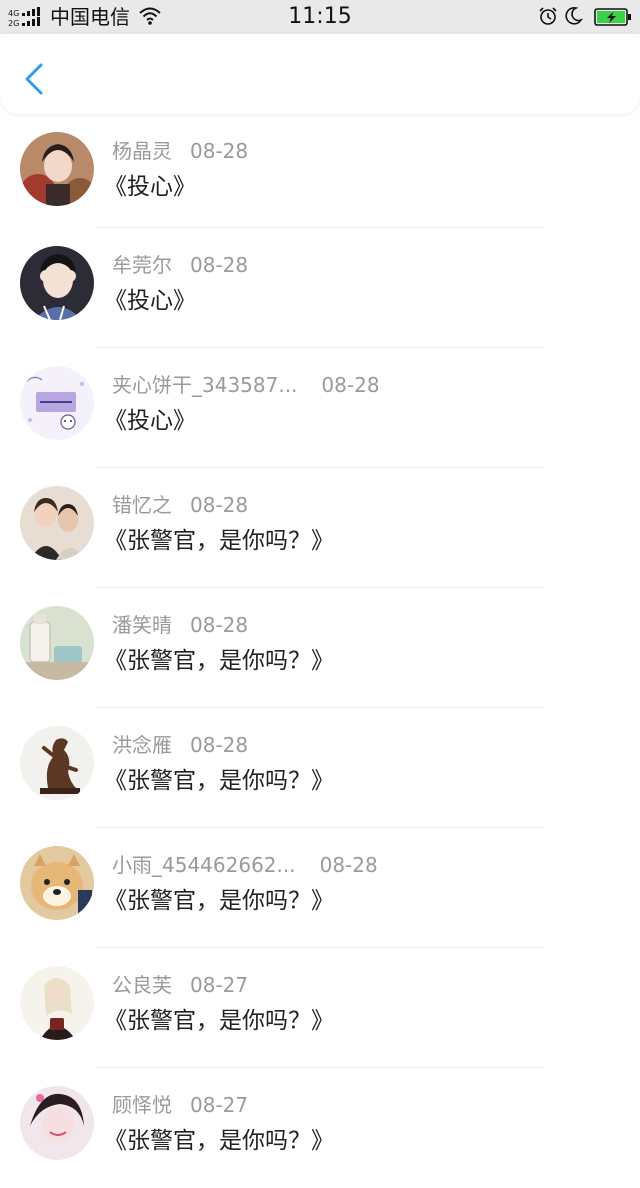  I want to click on user-name: 错忆之, so click(142, 505).